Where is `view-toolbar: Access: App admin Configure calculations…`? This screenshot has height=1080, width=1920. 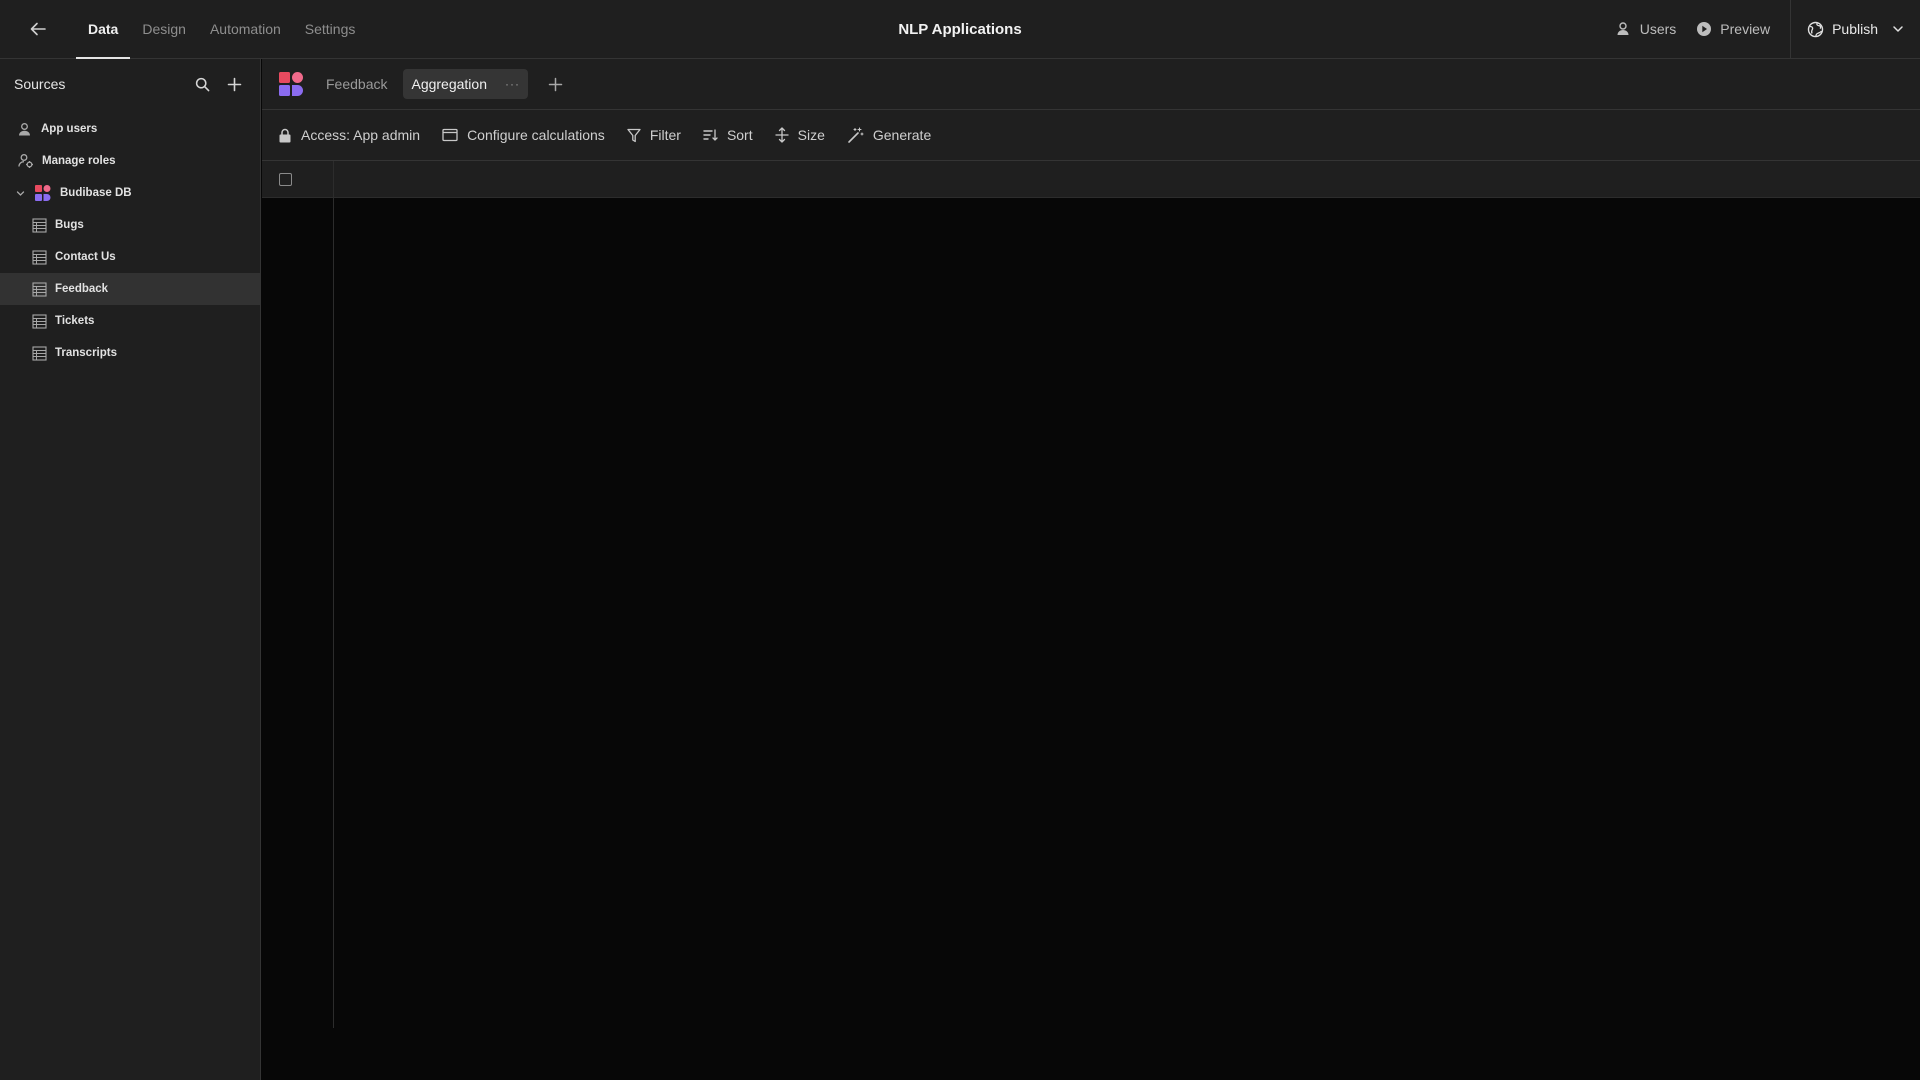 view-toolbar: Access: App admin Configure calculations… is located at coordinates (1091, 135).